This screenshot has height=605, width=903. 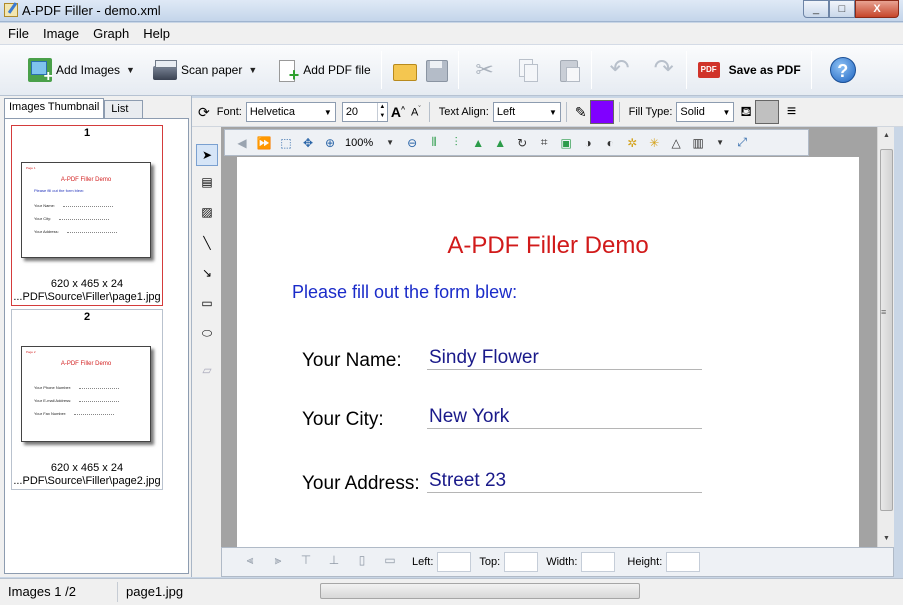 What do you see at coordinates (816, 9) in the screenshot?
I see `minimize-button: _` at bounding box center [816, 9].